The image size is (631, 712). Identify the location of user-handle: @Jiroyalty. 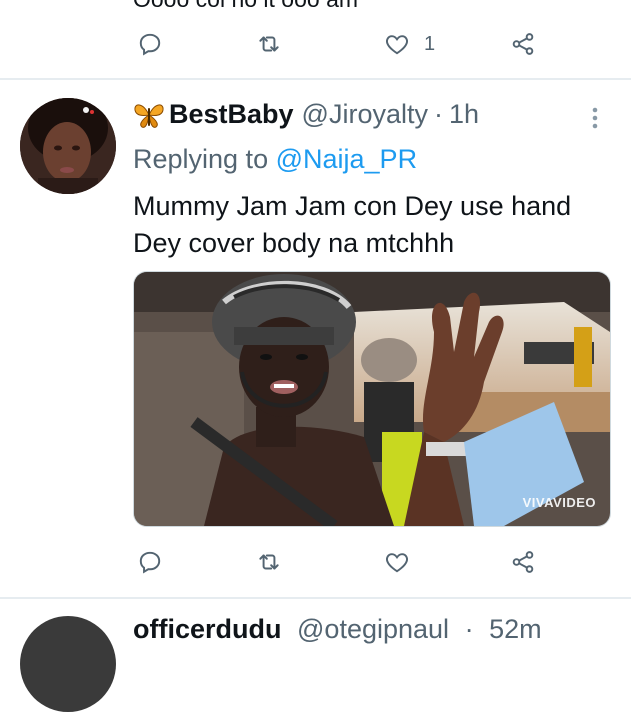
(365, 114).